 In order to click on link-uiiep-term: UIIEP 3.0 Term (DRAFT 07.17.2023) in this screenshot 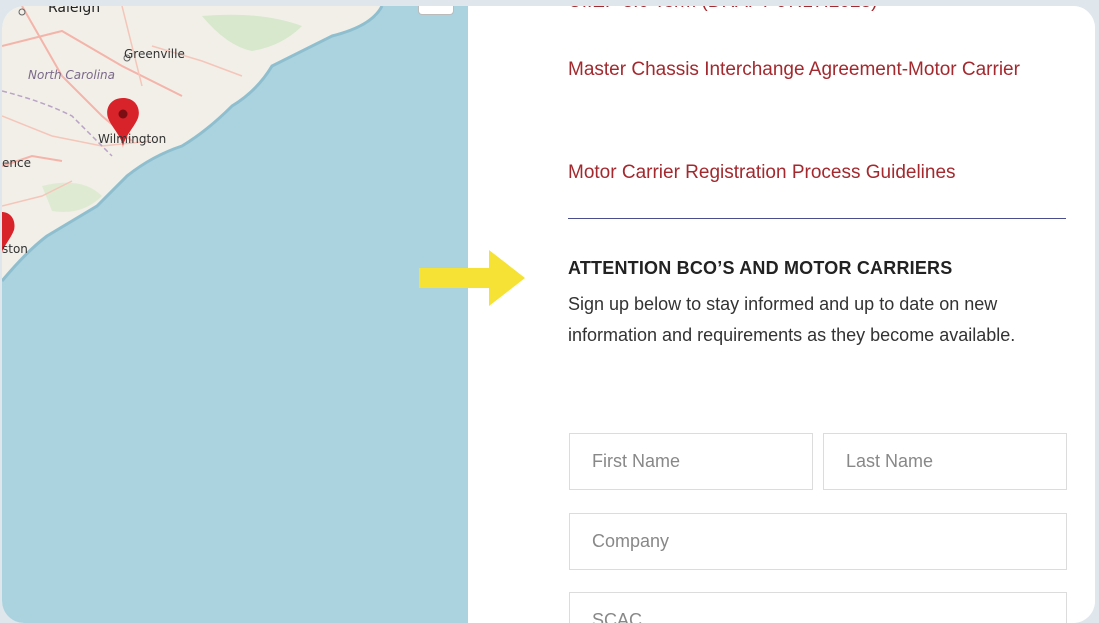, I will do `click(722, 12)`.